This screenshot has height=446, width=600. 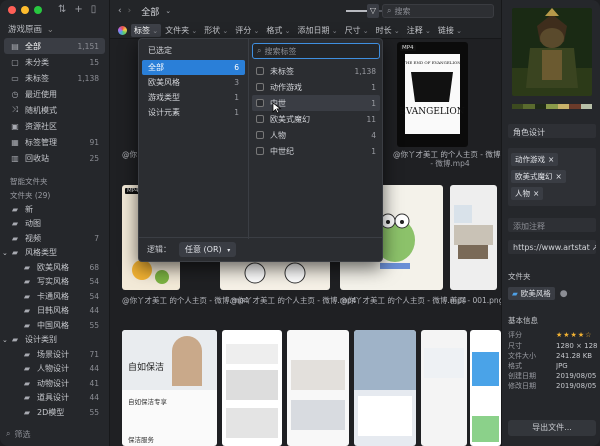 What do you see at coordinates (120, 11) in the screenshot?
I see `back-icon: ‹` at bounding box center [120, 11].